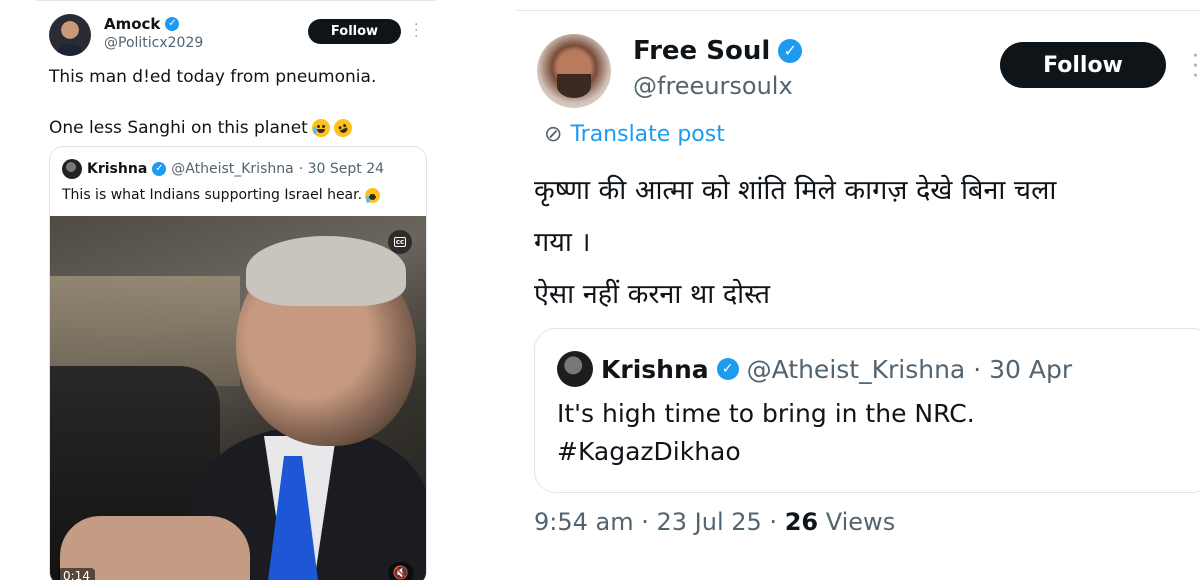 This screenshot has width=1200, height=580. What do you see at coordinates (373, 195) in the screenshot?
I see `laughing-tears-emoji-icon` at bounding box center [373, 195].